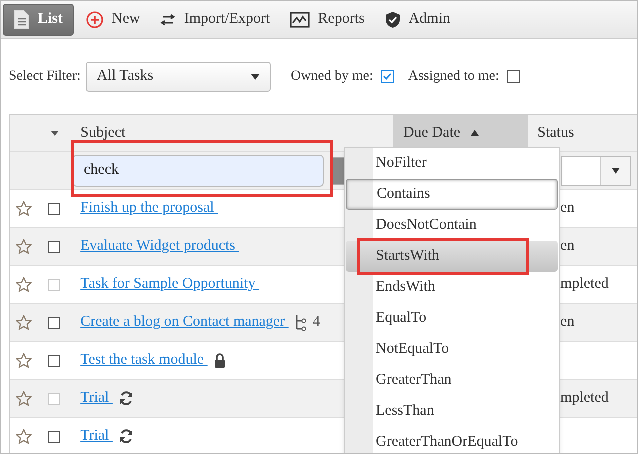  Describe the element at coordinates (392, 19) in the screenshot. I see `shield-icon` at that location.